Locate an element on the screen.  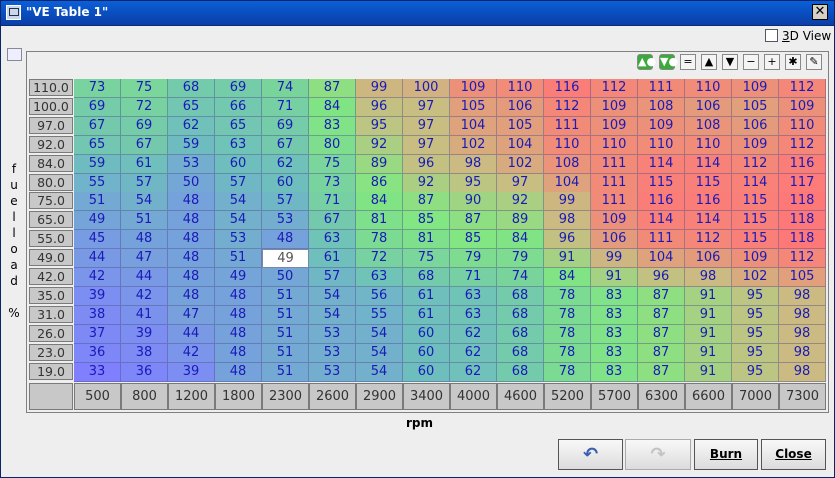
table-cell: 89 is located at coordinates (520, 221).